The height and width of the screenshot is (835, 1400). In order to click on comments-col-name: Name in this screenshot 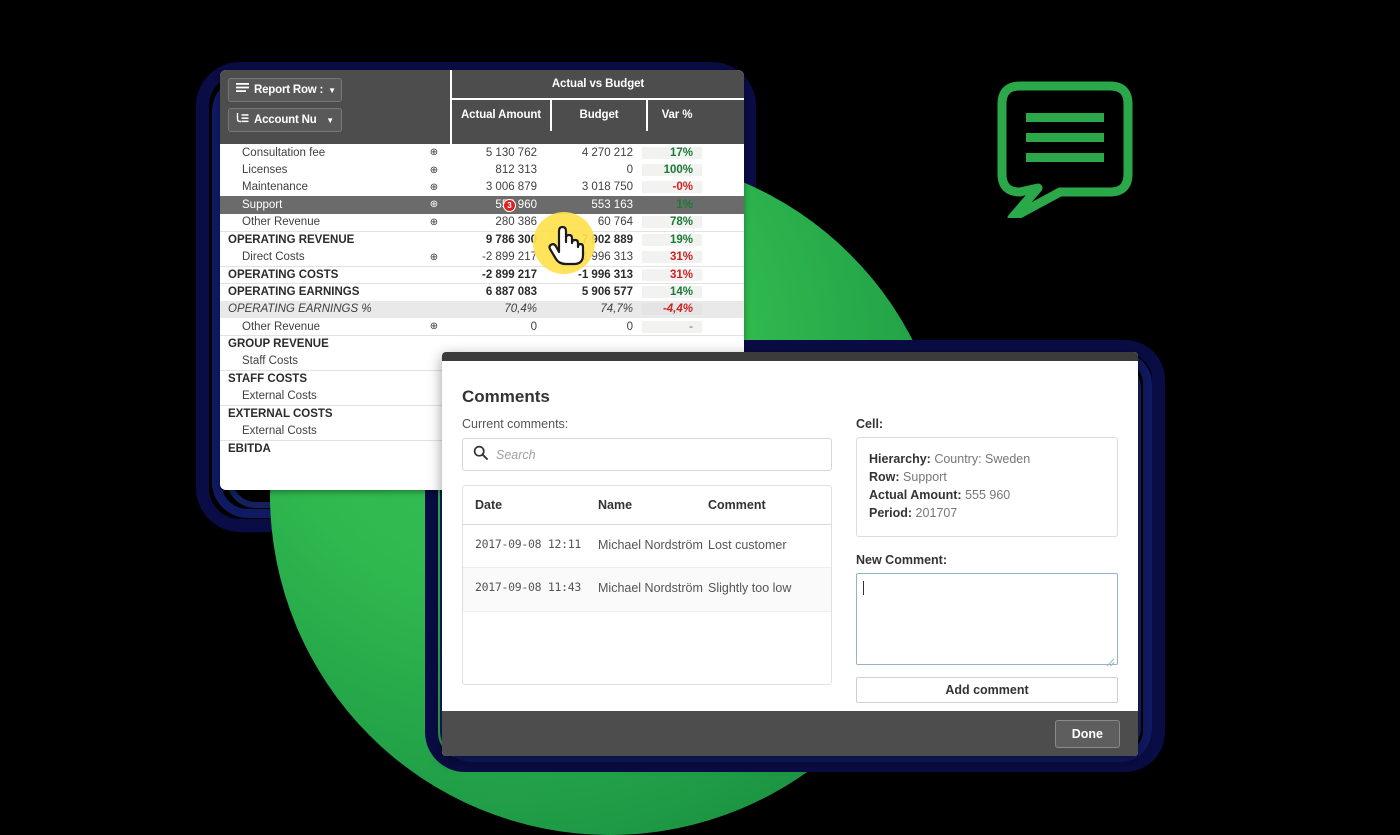, I will do `click(653, 505)`.